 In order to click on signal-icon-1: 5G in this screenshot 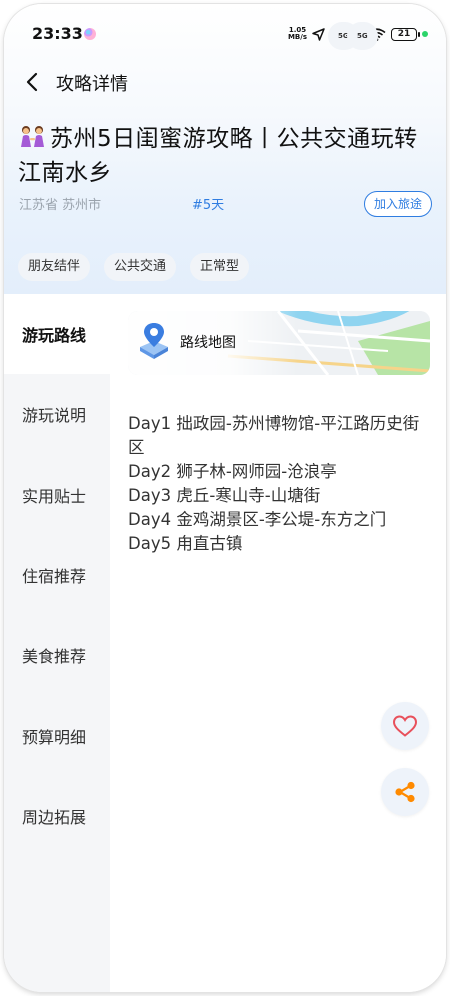, I will do `click(343, 35)`.